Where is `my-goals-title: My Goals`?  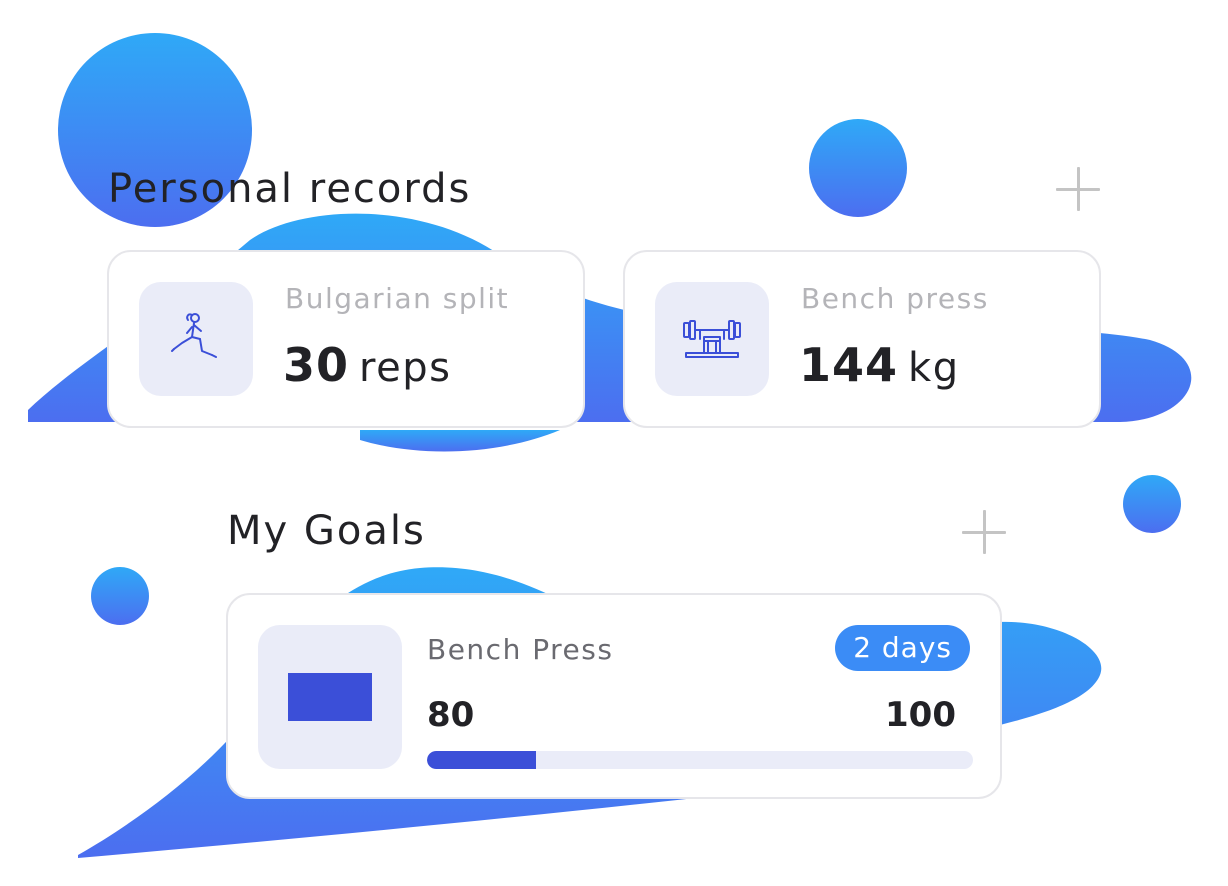
my-goals-title: My Goals is located at coordinates (326, 531).